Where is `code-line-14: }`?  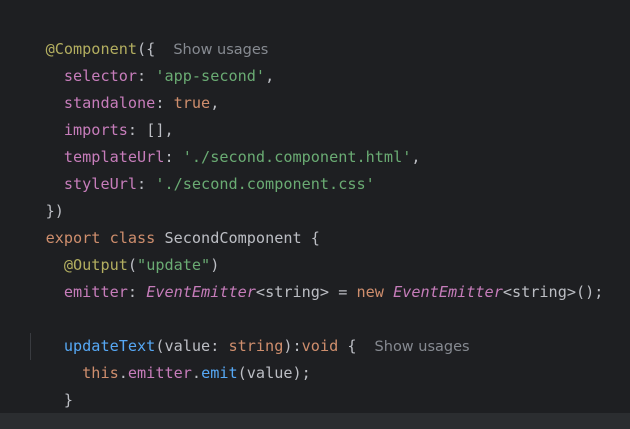
code-line-14: } is located at coordinates (41, 384).